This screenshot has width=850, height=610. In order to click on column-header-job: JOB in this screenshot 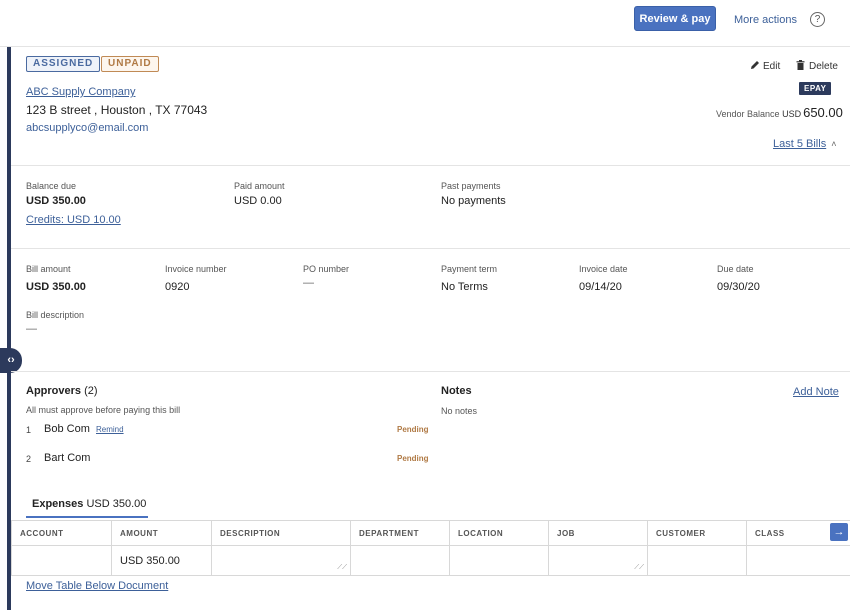, I will do `click(598, 533)`.